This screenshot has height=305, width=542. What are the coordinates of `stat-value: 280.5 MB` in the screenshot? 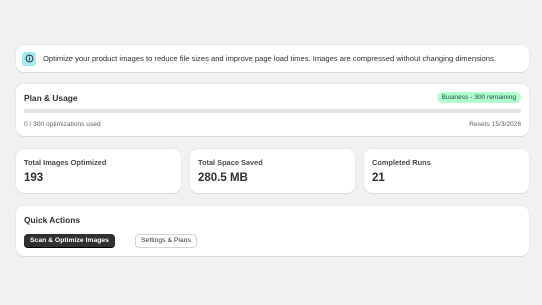 It's located at (223, 178).